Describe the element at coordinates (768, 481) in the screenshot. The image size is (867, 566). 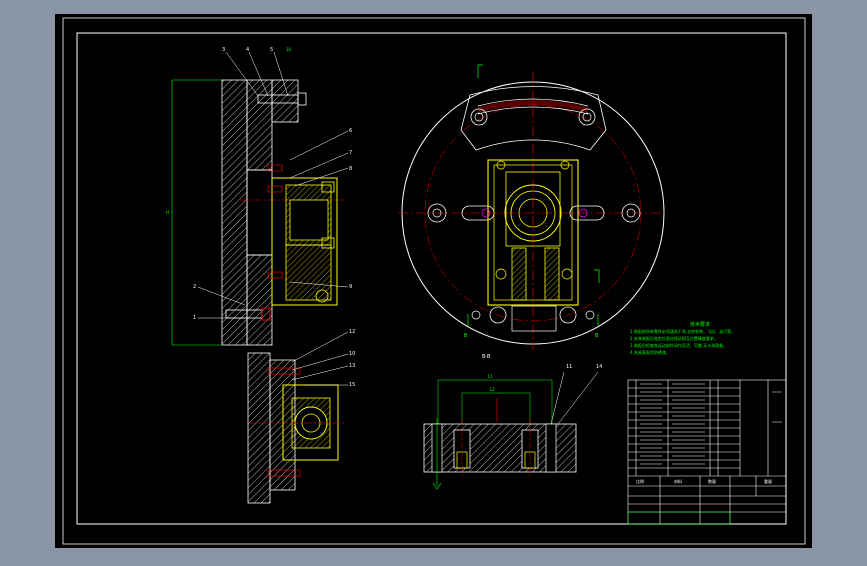
I see `tb-weight: 重量` at that location.